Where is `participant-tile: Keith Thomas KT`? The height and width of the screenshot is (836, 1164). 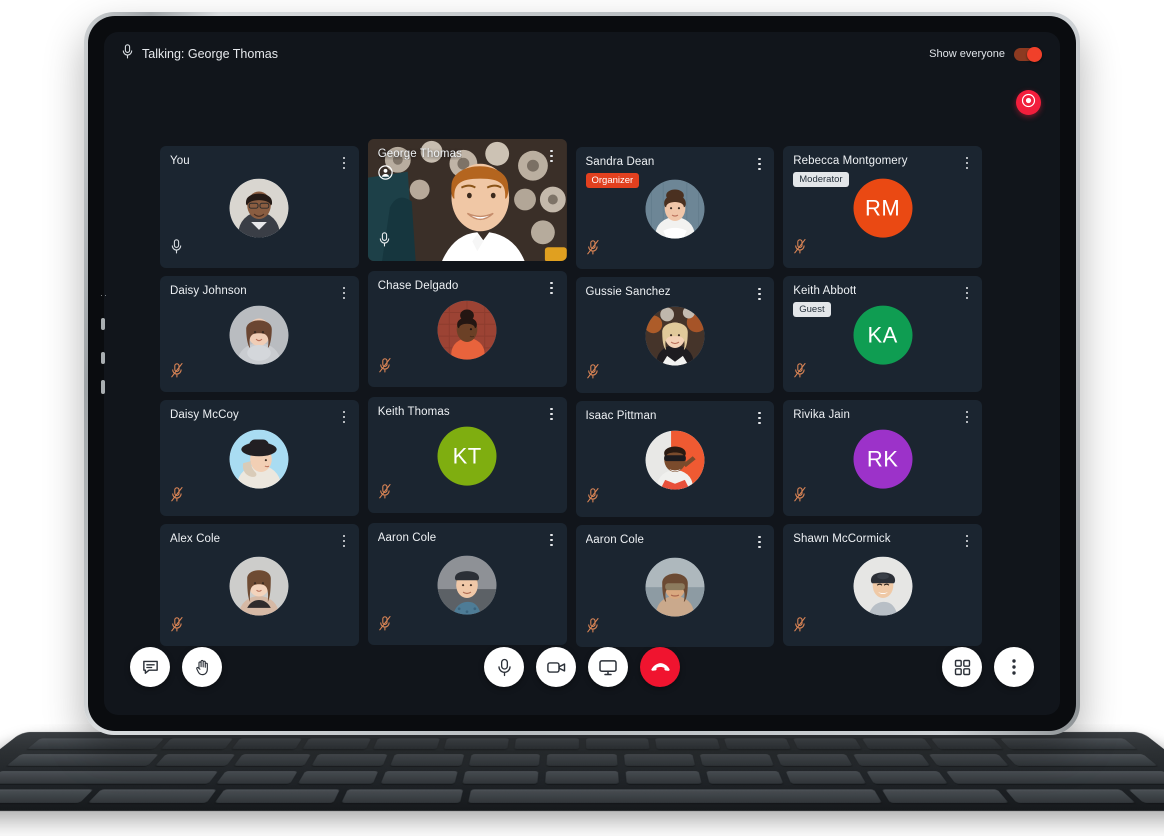 participant-tile: Keith Thomas KT is located at coordinates (467, 455).